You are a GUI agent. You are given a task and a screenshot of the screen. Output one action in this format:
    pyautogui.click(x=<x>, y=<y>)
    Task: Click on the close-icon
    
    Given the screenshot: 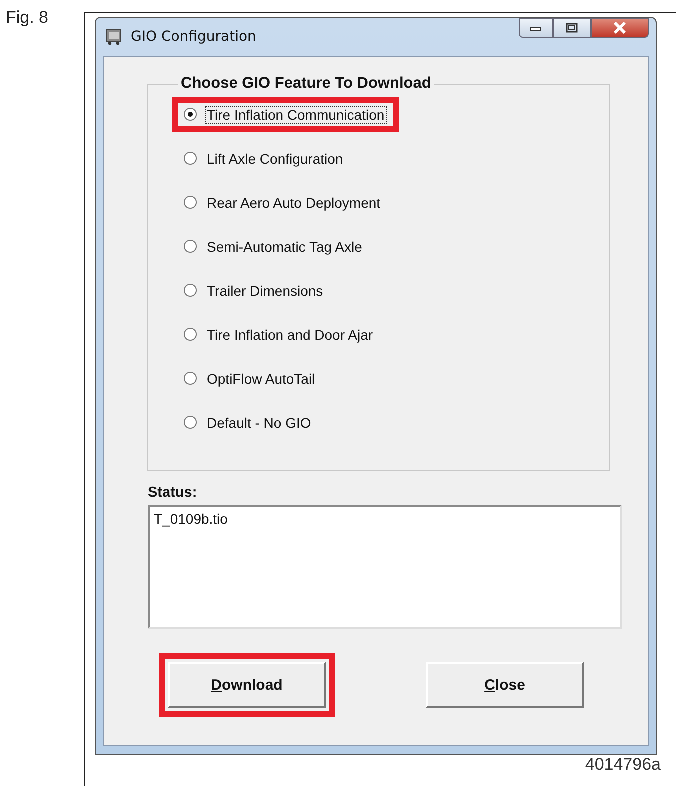 What is the action you would take?
    pyautogui.click(x=620, y=28)
    